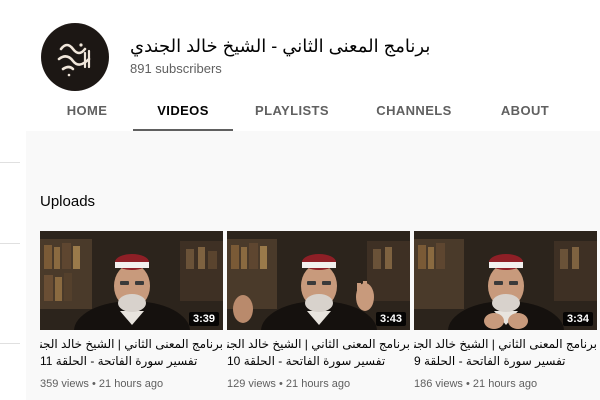  Describe the element at coordinates (577, 319) in the screenshot. I see `video-duration: 3:34` at that location.